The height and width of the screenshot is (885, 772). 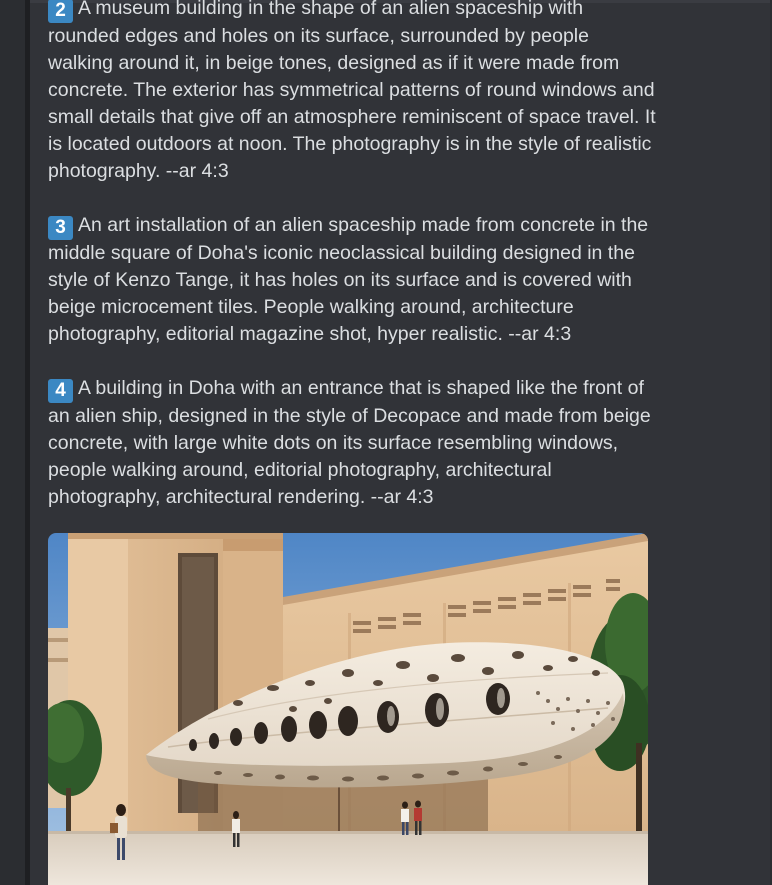 What do you see at coordinates (12, 442) in the screenshot?
I see `left-rail` at bounding box center [12, 442].